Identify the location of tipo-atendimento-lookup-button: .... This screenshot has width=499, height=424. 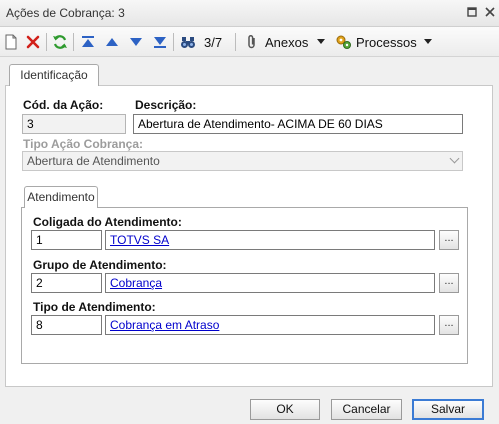
(449, 325).